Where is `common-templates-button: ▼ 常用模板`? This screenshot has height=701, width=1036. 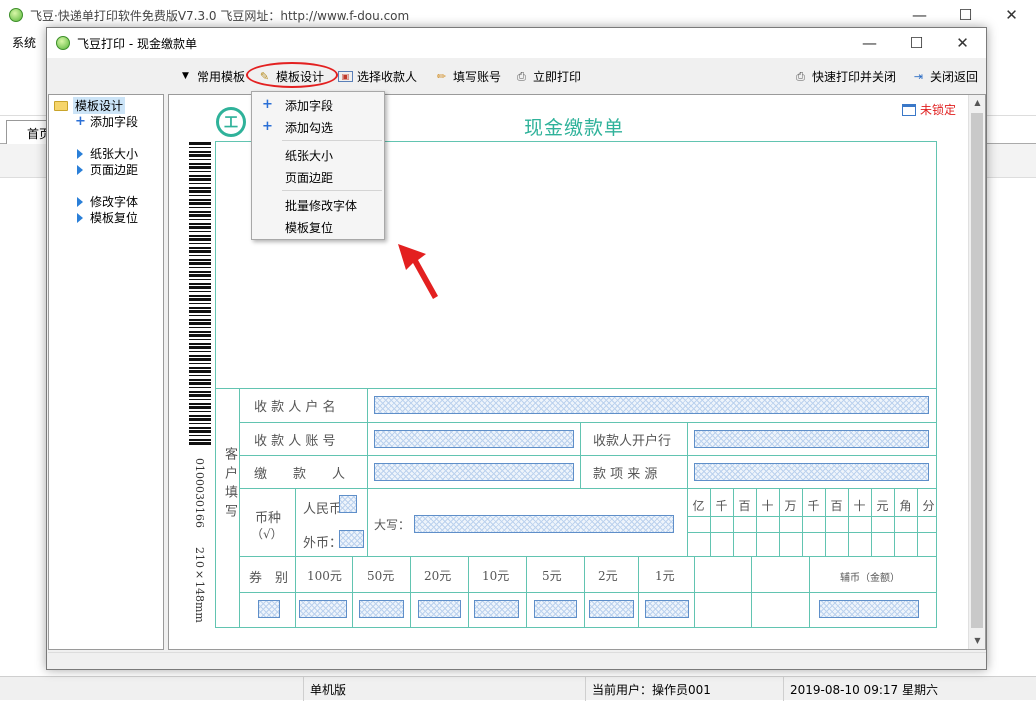
common-templates-button: ▼ 常用模板 is located at coordinates (211, 76).